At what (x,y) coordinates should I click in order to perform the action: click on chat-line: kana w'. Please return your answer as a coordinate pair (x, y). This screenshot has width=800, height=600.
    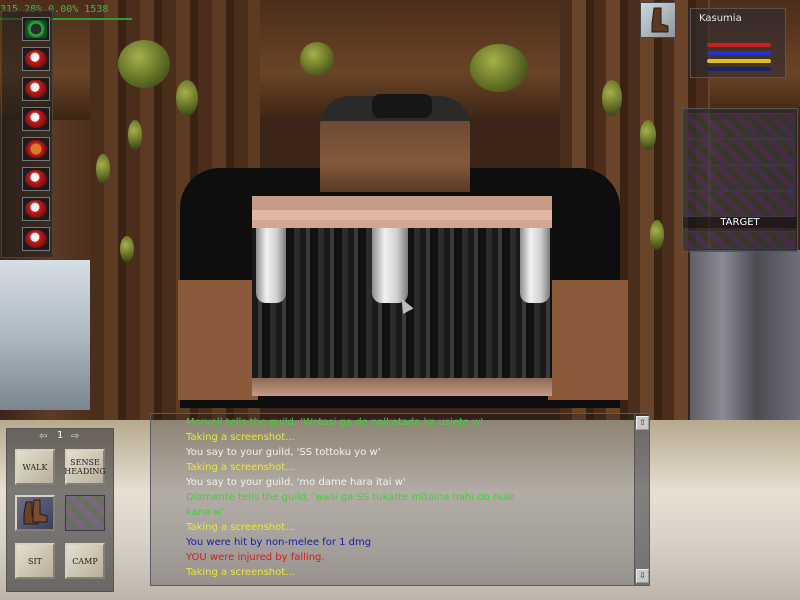
    Looking at the image, I should click on (205, 512).